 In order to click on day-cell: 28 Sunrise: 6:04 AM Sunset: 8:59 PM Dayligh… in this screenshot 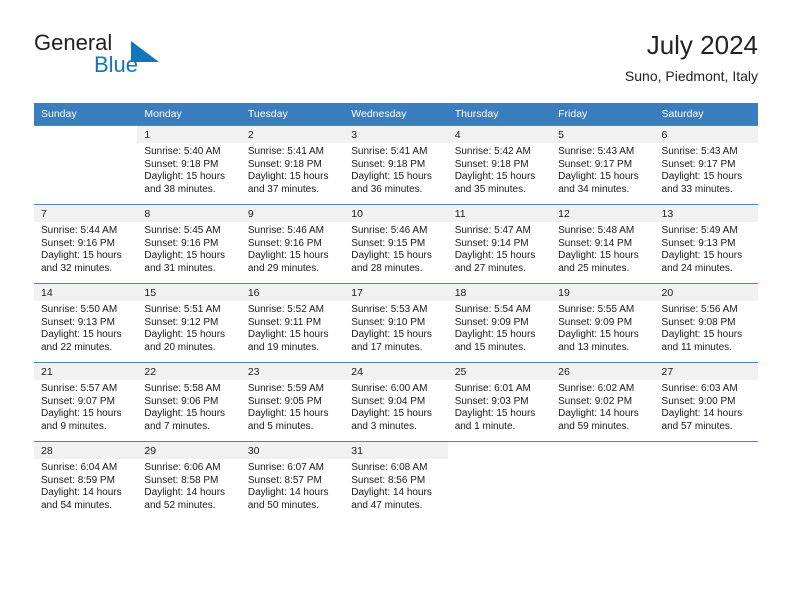, I will do `click(86, 480)`.